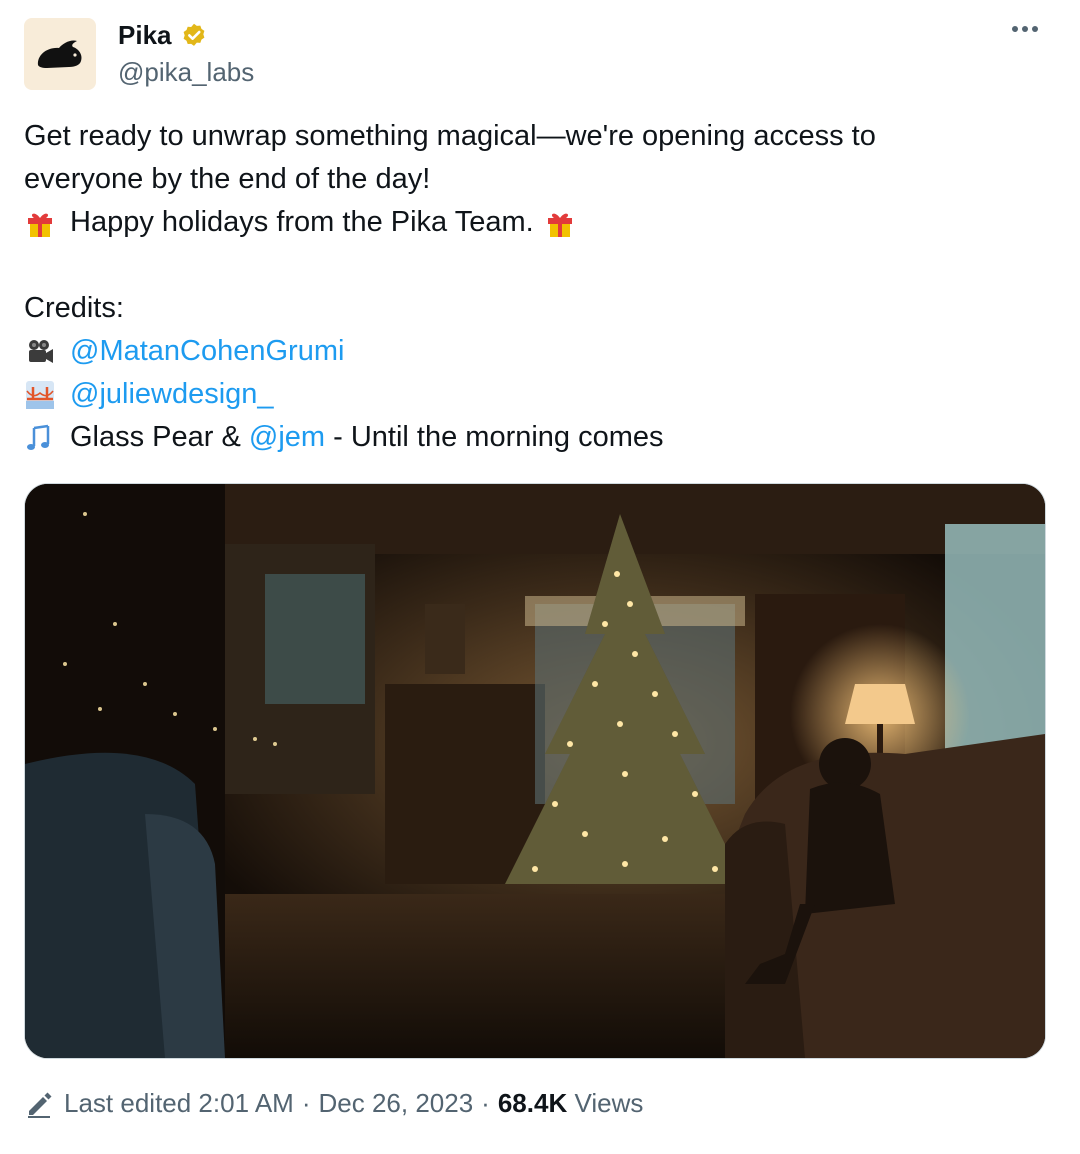 This screenshot has width=1080, height=1154. I want to click on mention-juliewdesign: @juliewdesign_, so click(172, 394).